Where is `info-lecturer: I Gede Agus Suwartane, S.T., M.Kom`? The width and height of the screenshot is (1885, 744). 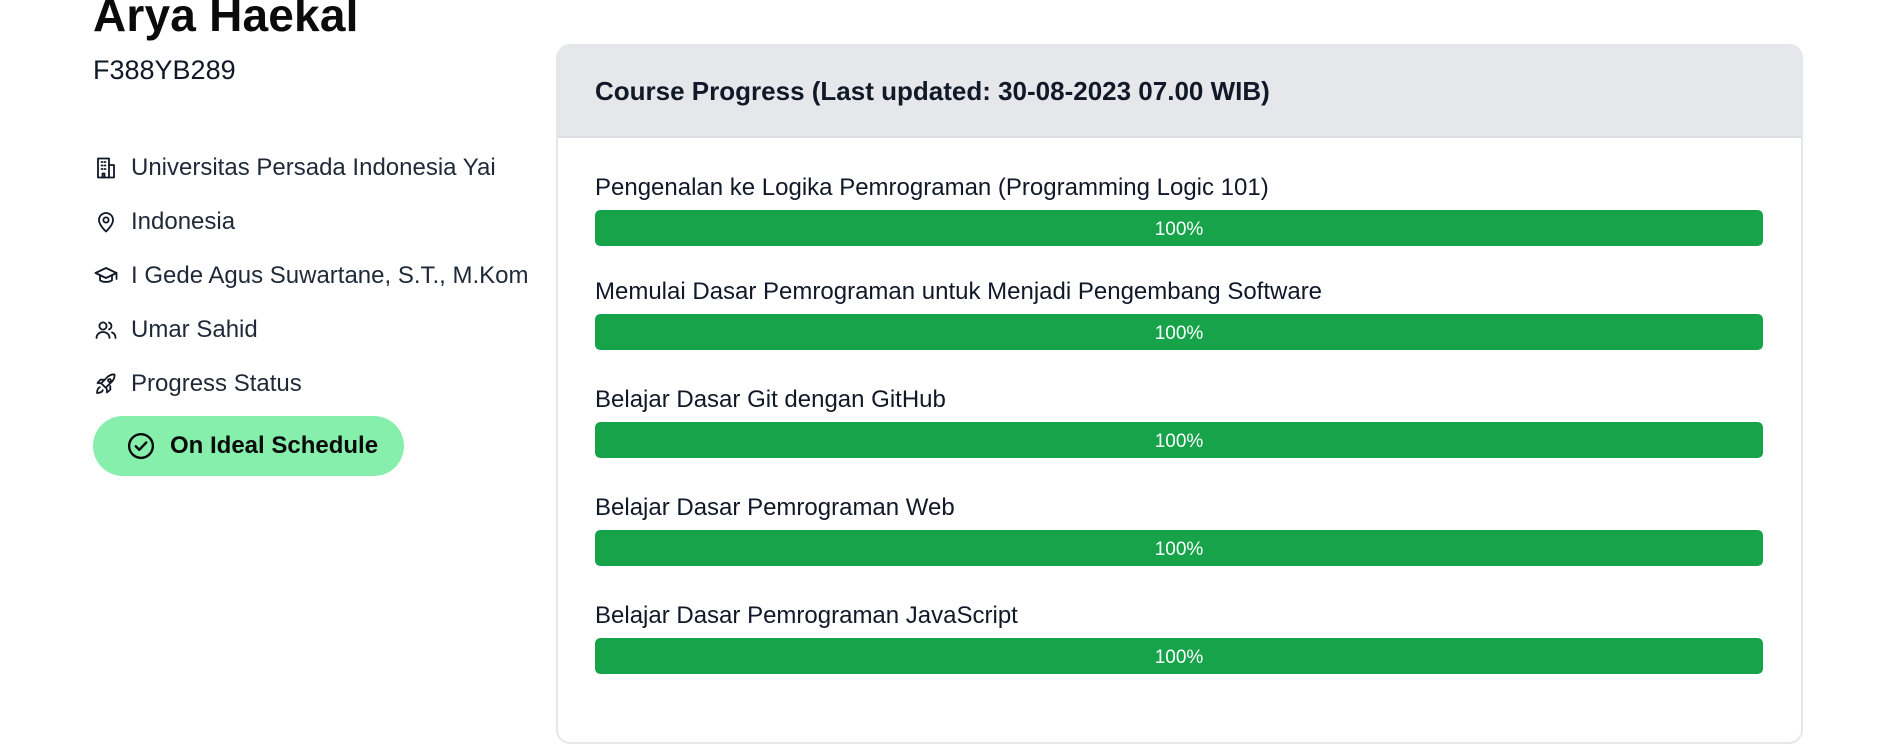
info-lecturer: I Gede Agus Suwartane, S.T., M.Kom is located at coordinates (311, 276).